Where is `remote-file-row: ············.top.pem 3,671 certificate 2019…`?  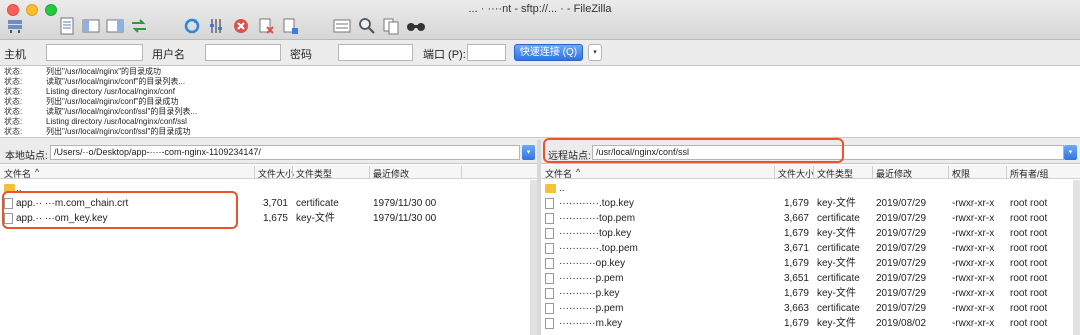 remote-file-row: ············.top.pem 3,671 certificate 2019… is located at coordinates (810, 248).